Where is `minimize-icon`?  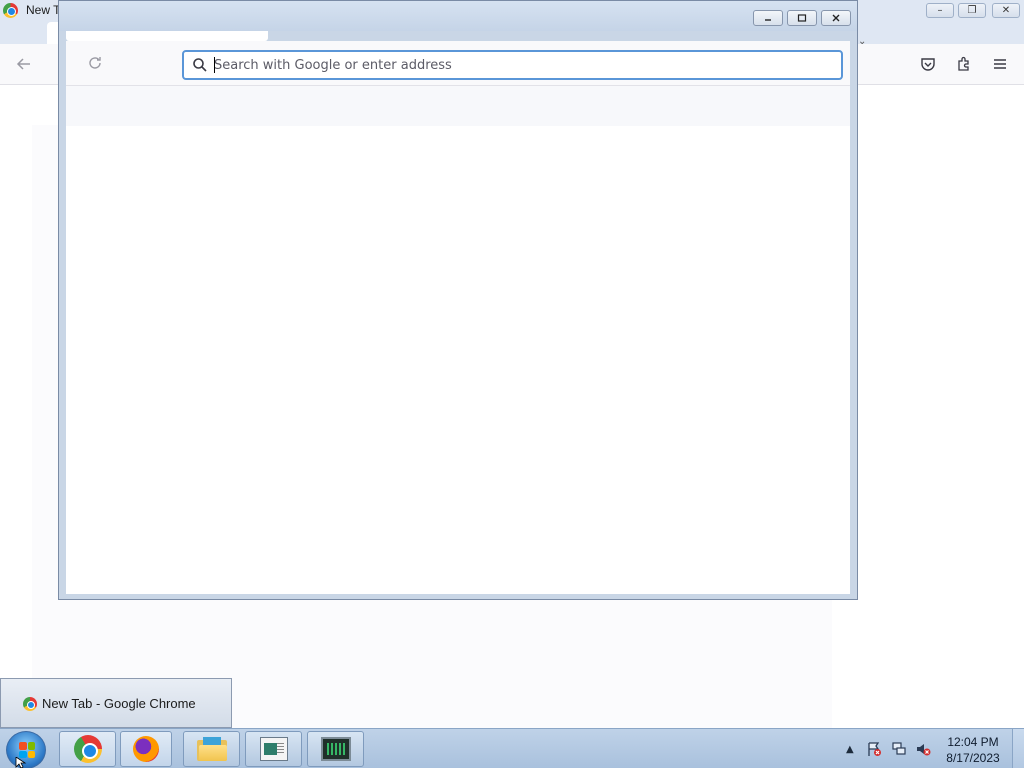 minimize-icon is located at coordinates (768, 20).